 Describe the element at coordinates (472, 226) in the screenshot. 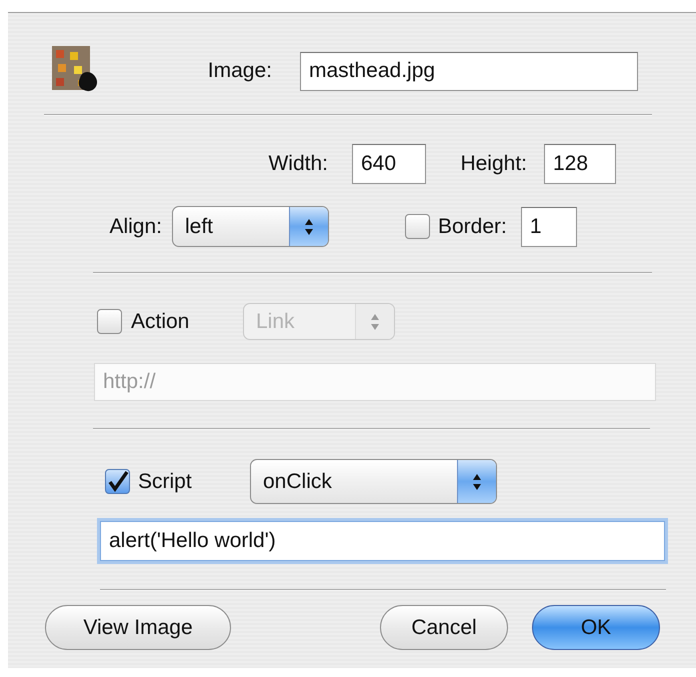

I see `border-label: Border:` at that location.